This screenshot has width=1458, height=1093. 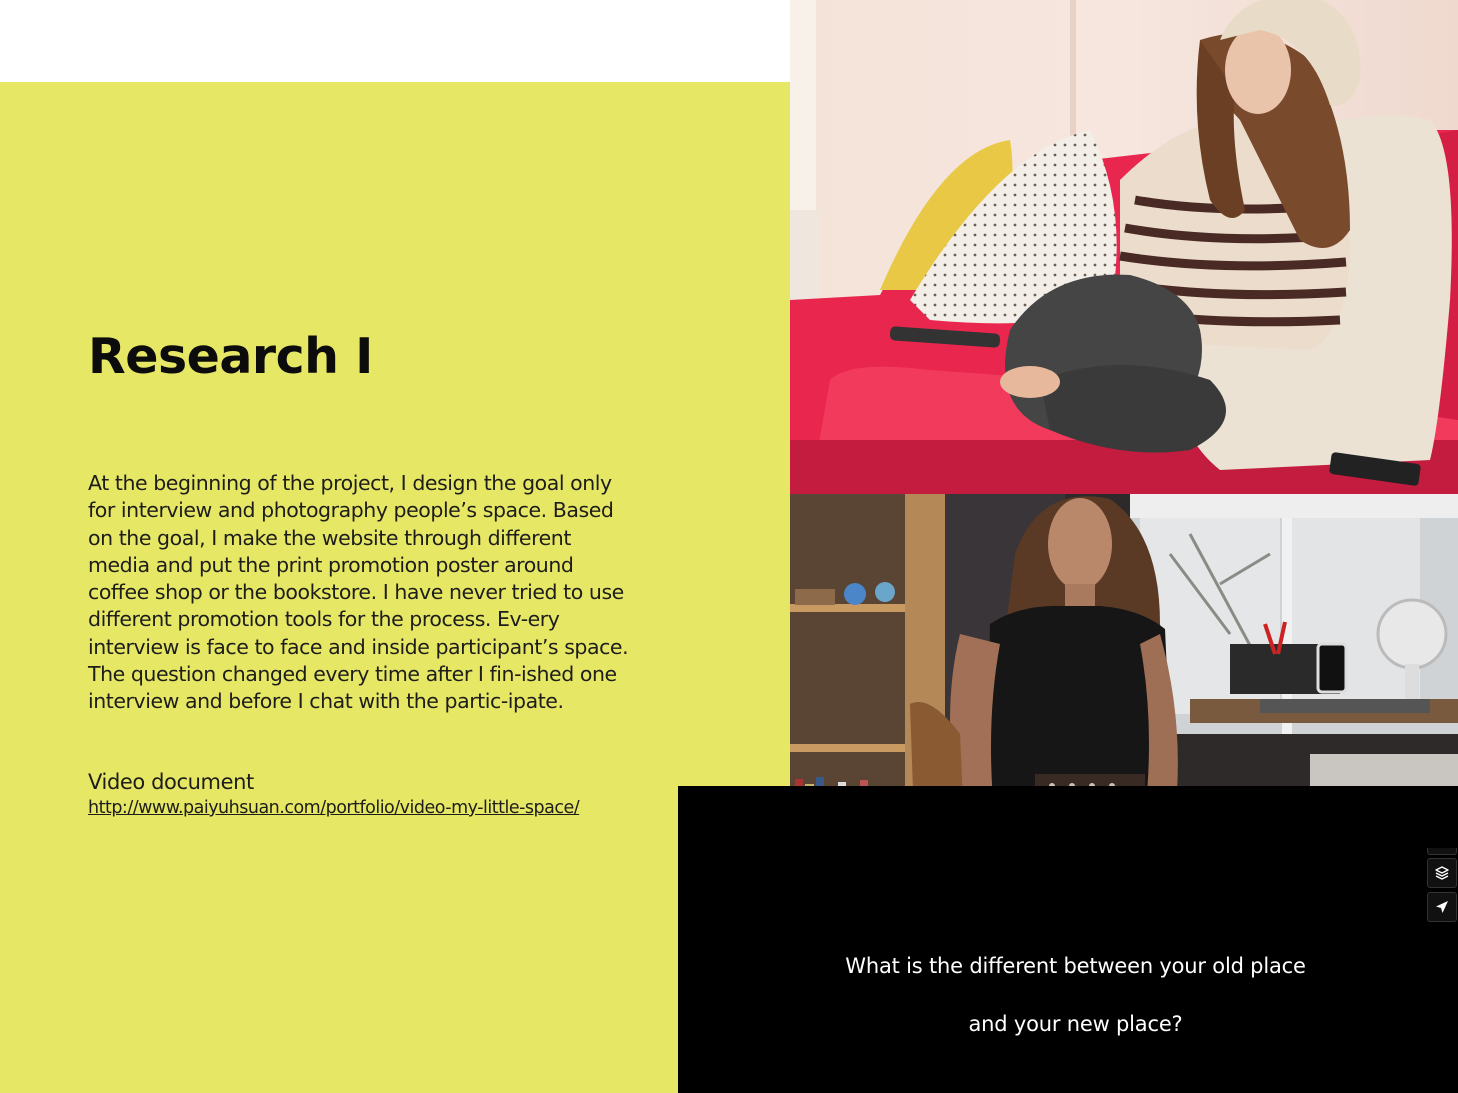 I want to click on side-toolbar-stub, so click(x=1442, y=851).